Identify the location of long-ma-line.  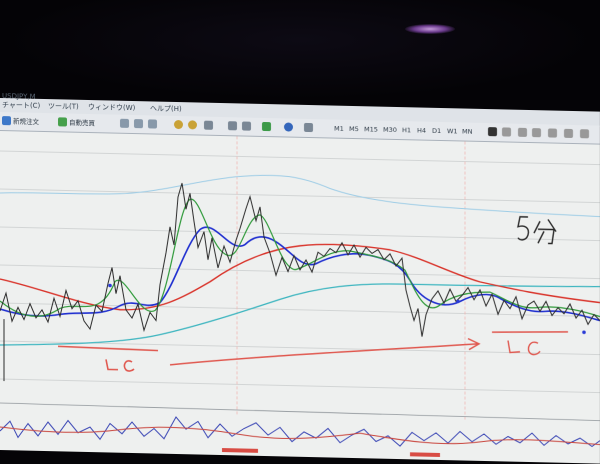
(300, 314).